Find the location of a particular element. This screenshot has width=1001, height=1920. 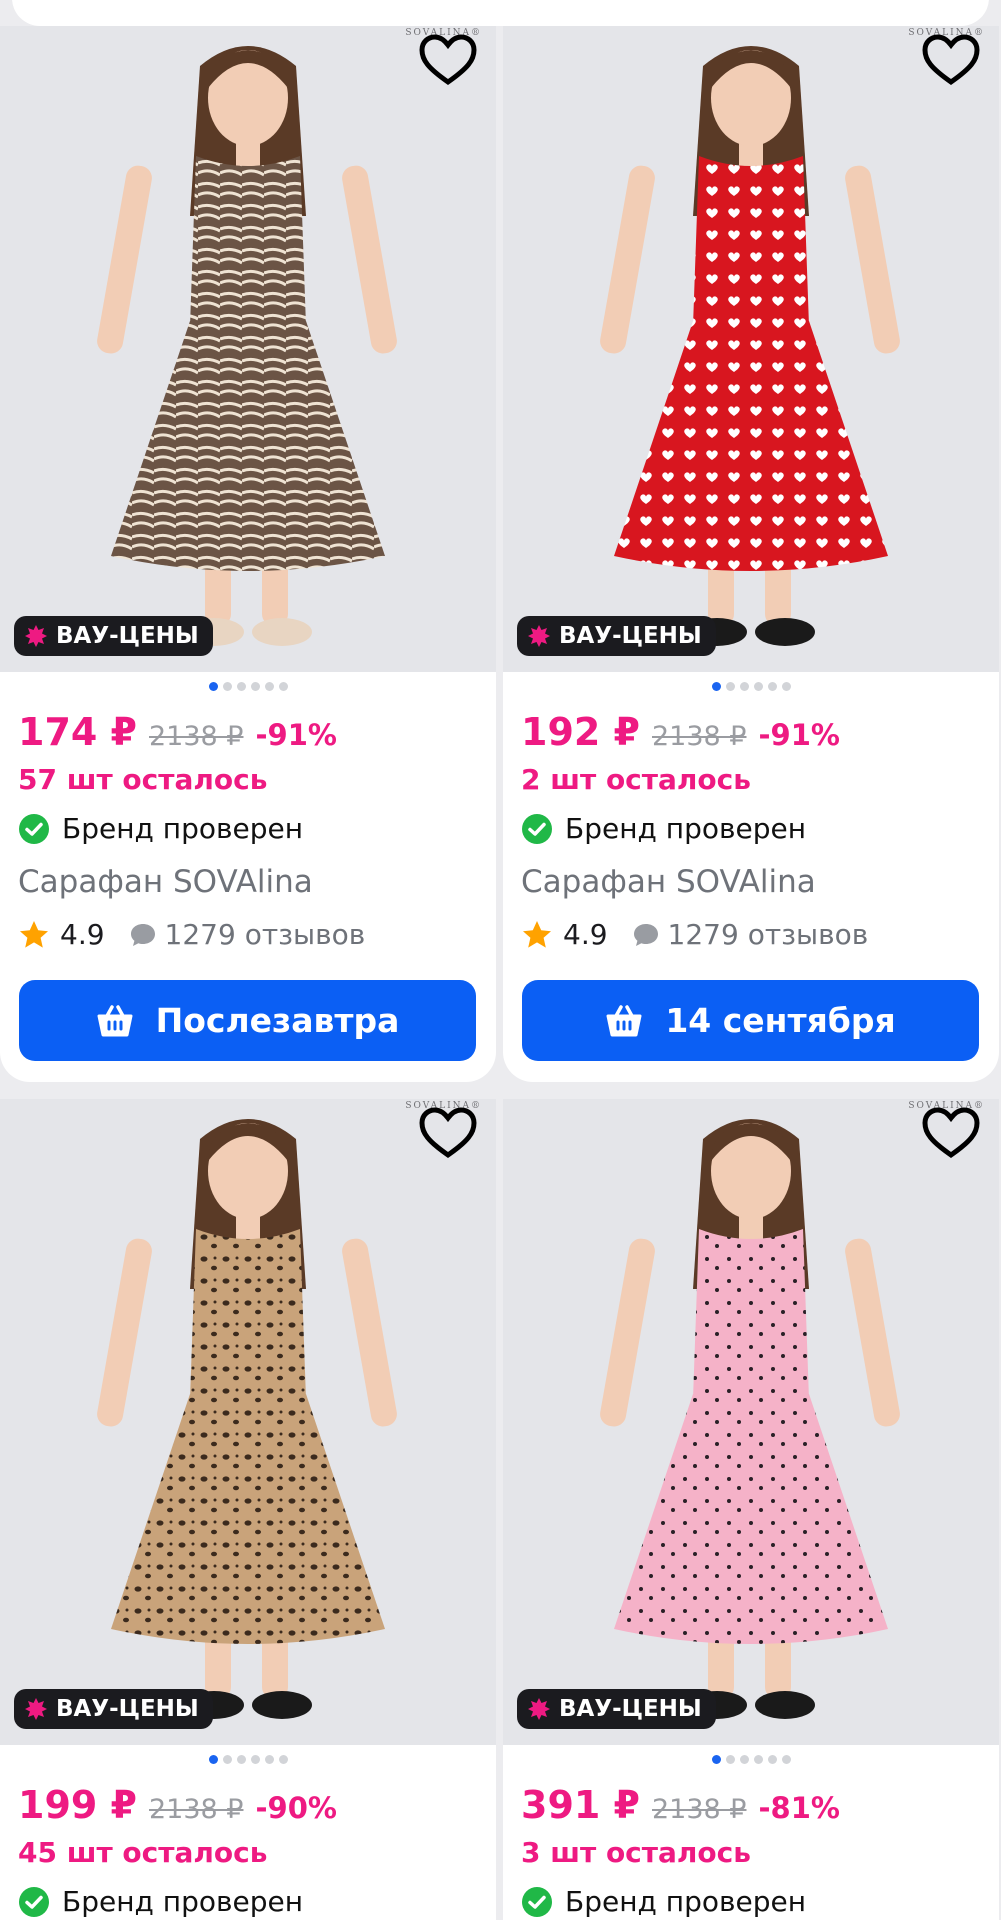

stock-left: 57 шт осталось is located at coordinates (143, 779).